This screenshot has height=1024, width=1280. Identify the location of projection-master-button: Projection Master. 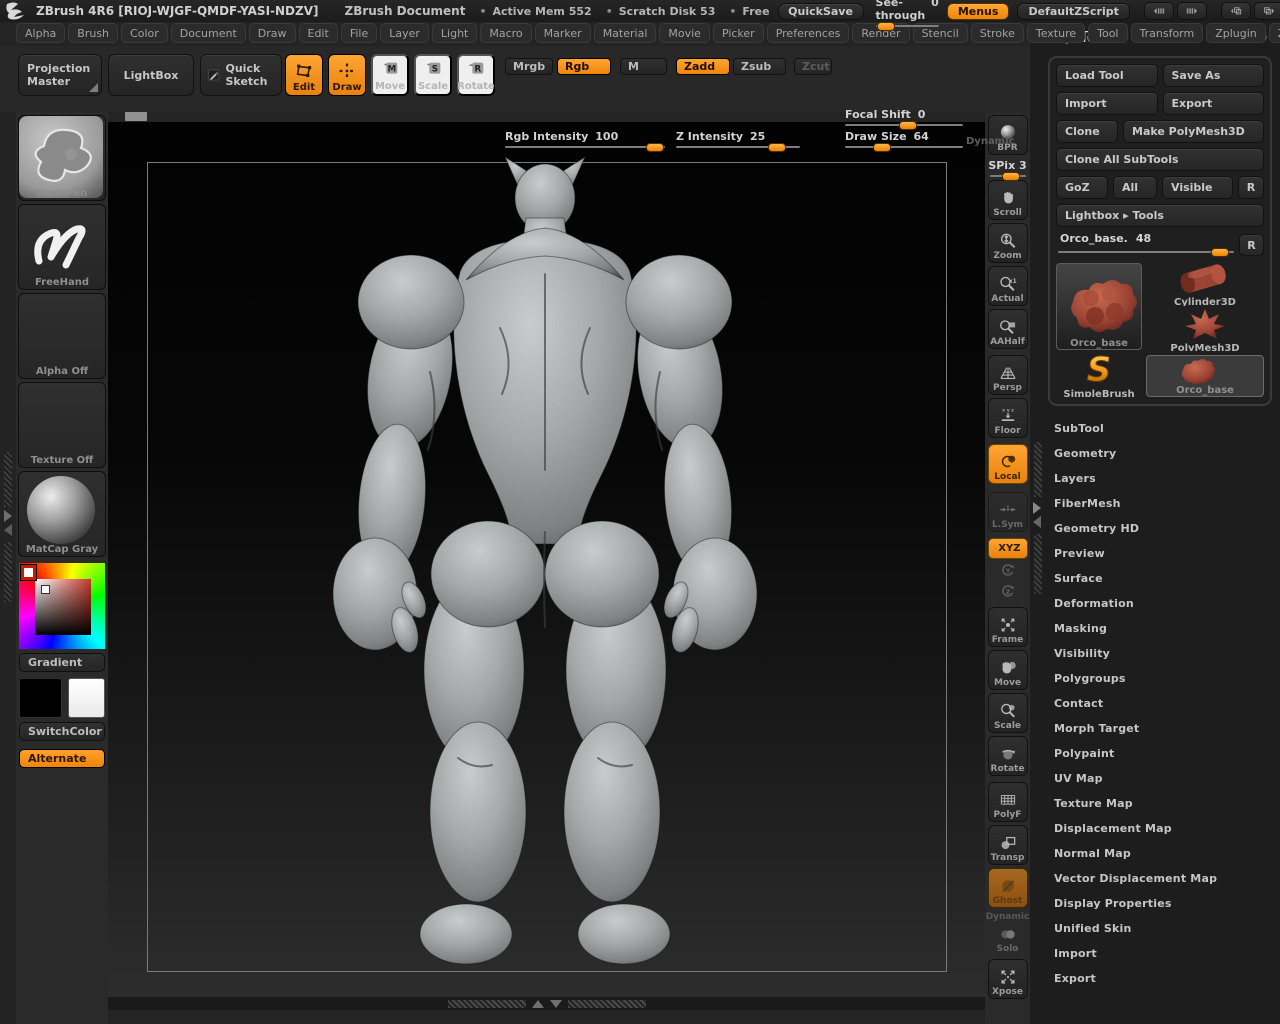
(60, 75).